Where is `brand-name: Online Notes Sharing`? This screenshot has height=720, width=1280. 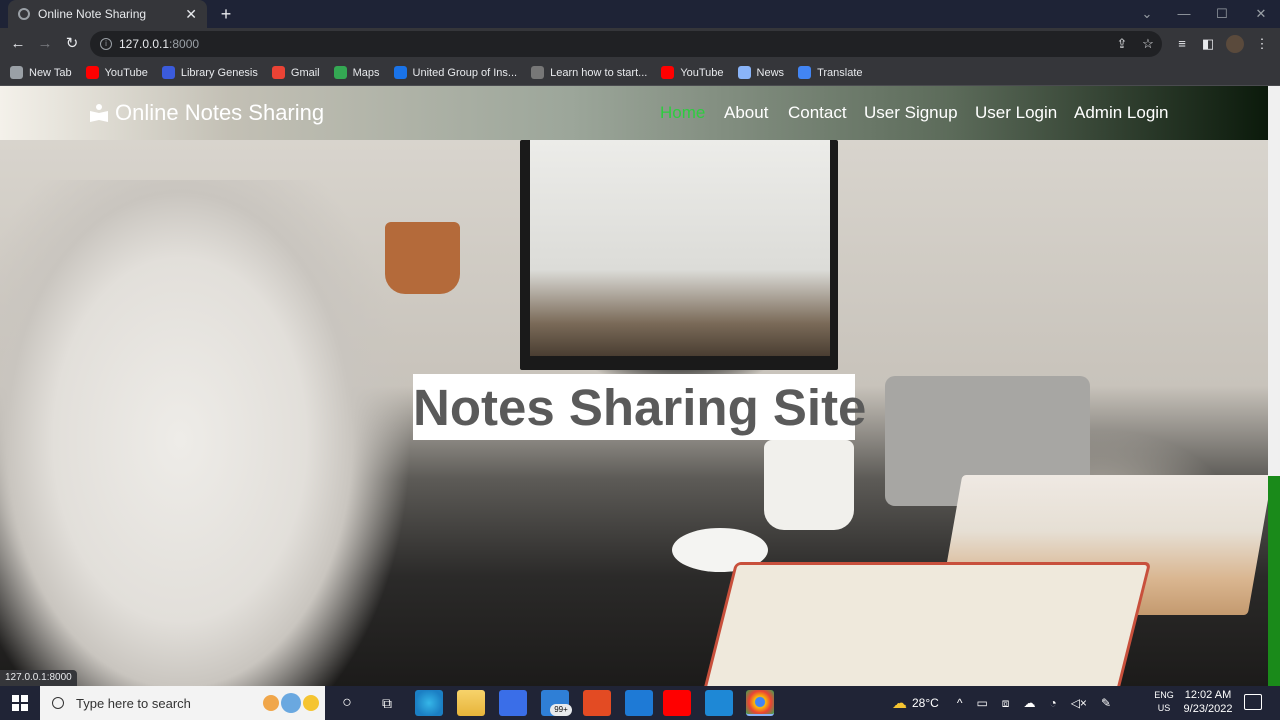
brand-name: Online Notes Sharing is located at coordinates (220, 112).